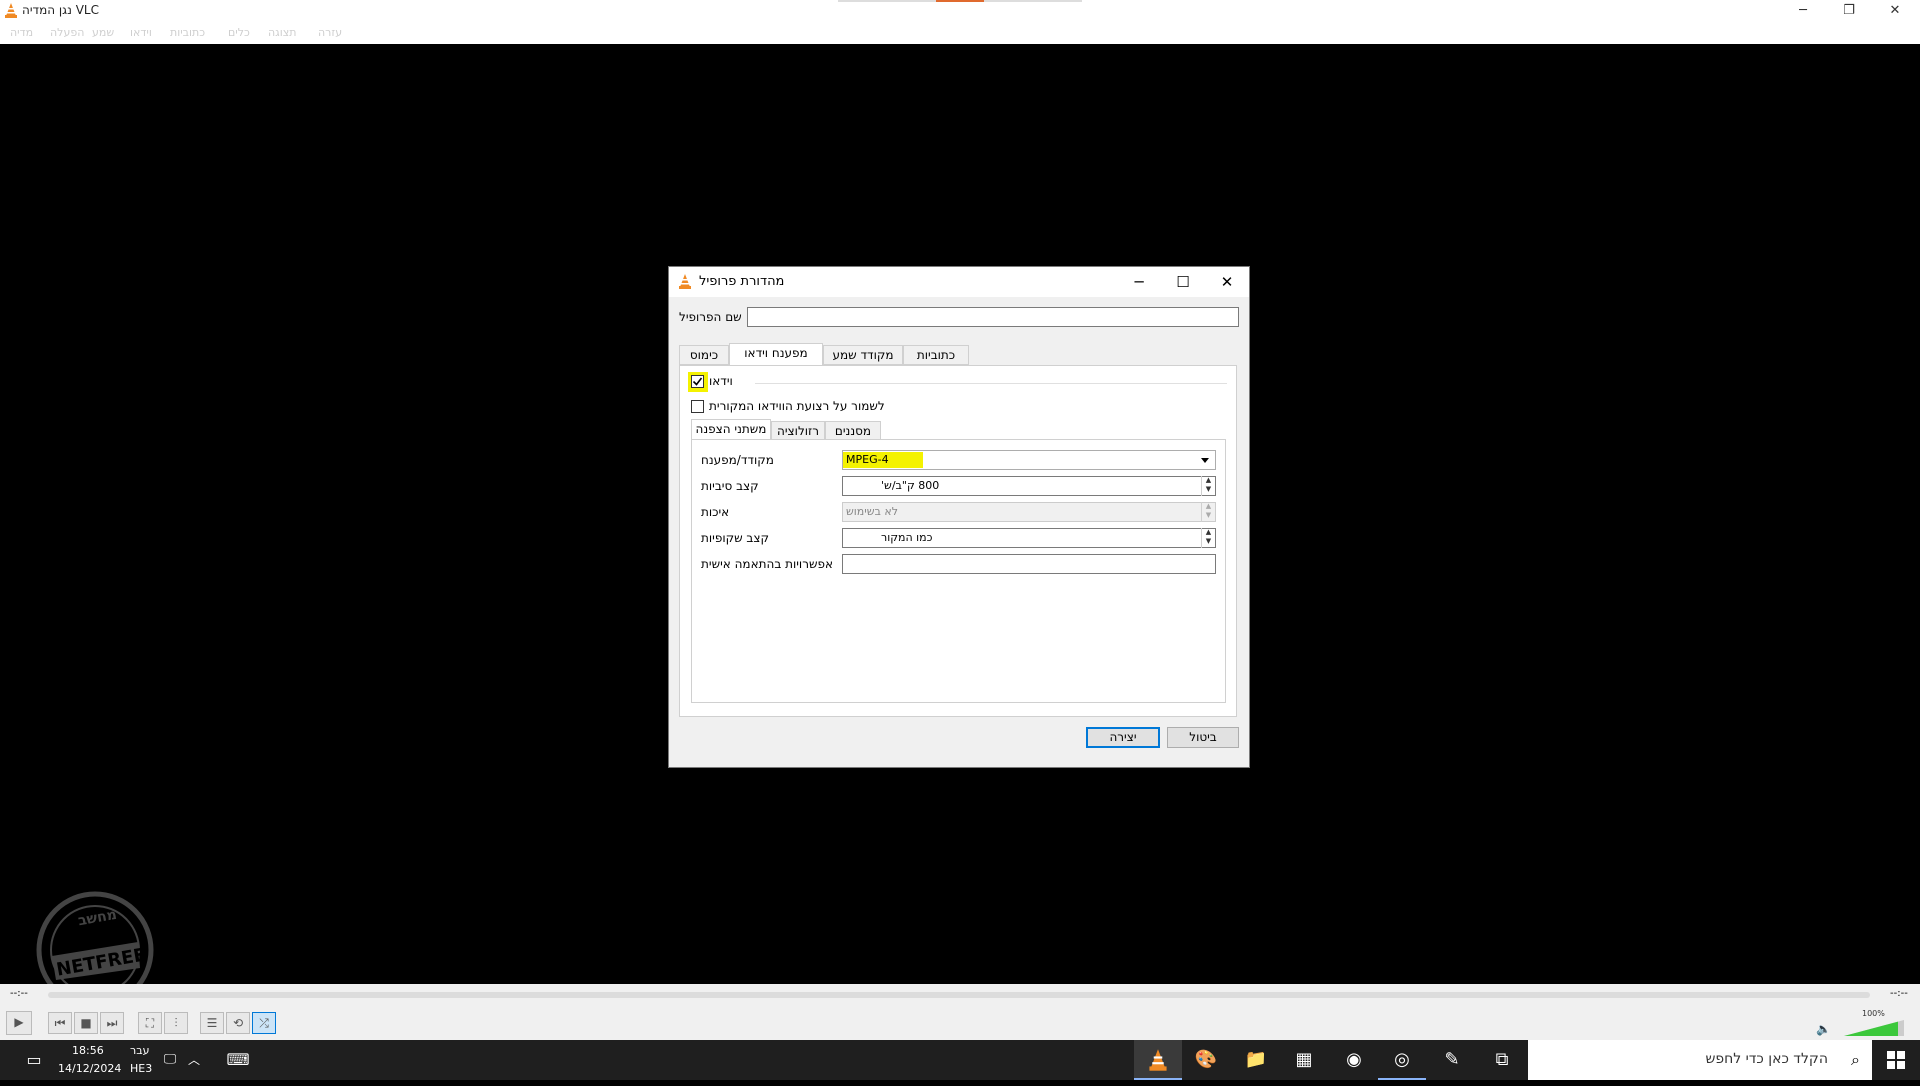  What do you see at coordinates (112, 1023) in the screenshot?
I see `next-button: ⏭` at bounding box center [112, 1023].